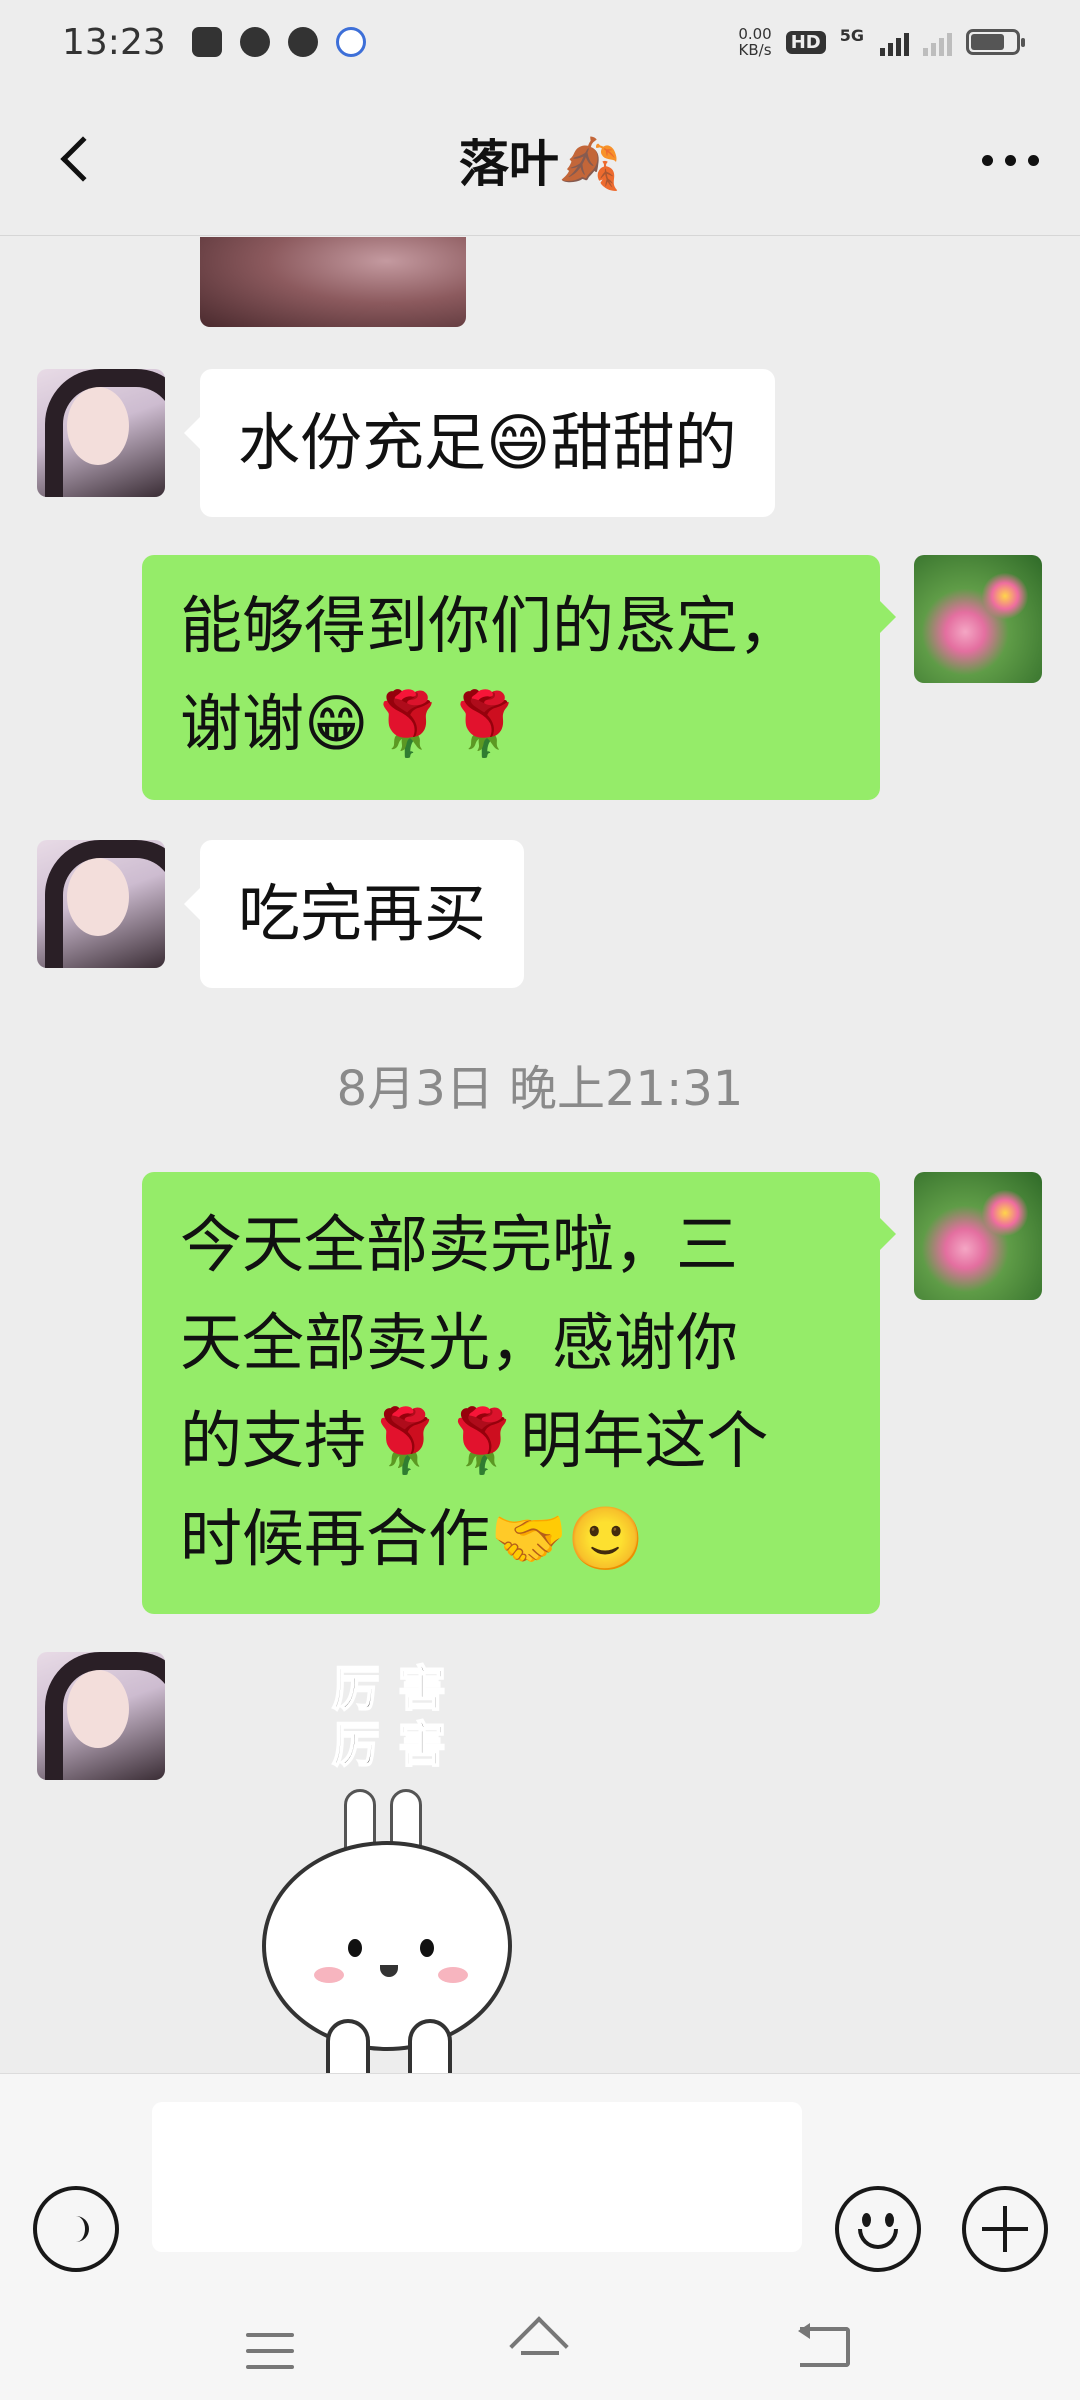 The width and height of the screenshot is (1080, 2400). I want to click on voice-input-button, so click(76, 2229).